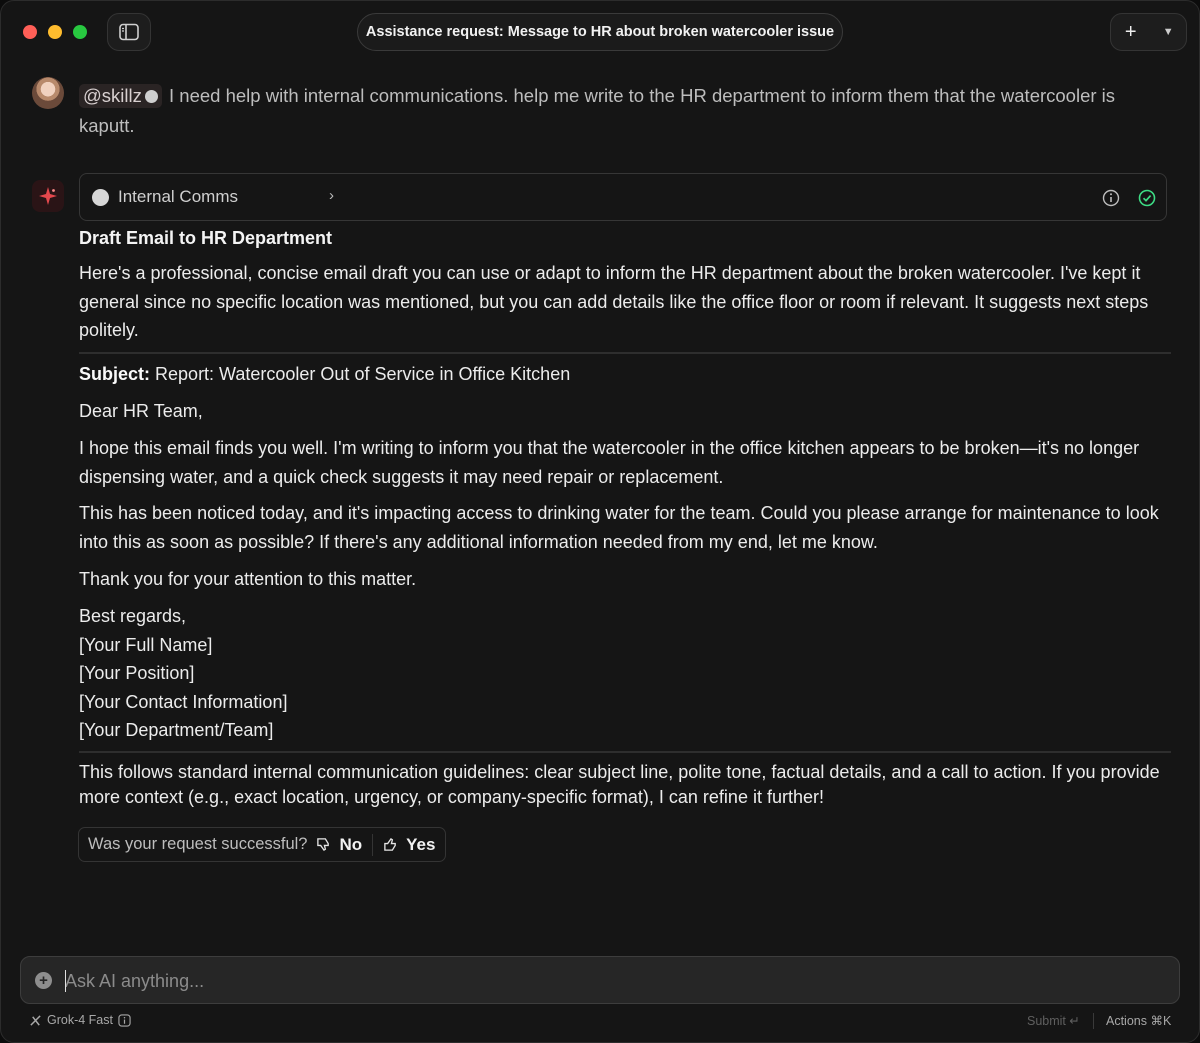  Describe the element at coordinates (141, 411) in the screenshot. I see `email-greeting: Dear HR Team,` at that location.